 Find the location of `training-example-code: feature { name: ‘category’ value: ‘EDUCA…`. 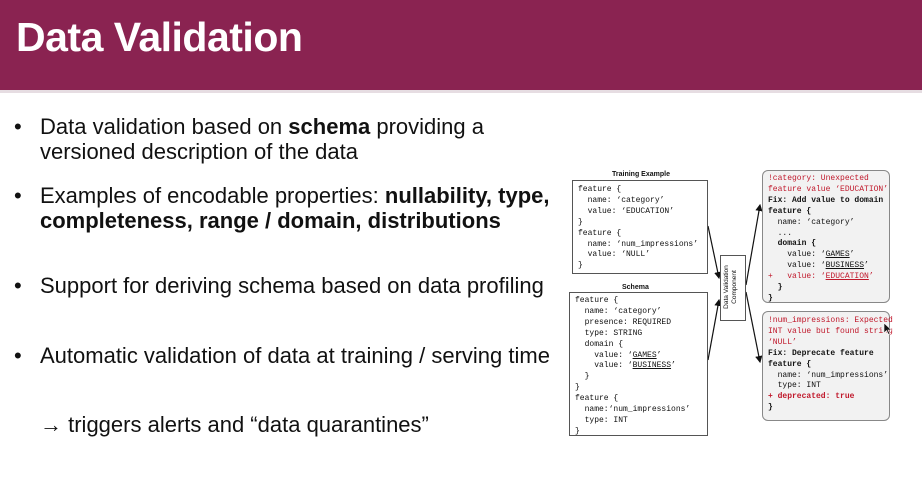

training-example-code: feature { name: ‘category’ value: ‘EDUCA… is located at coordinates (640, 228).